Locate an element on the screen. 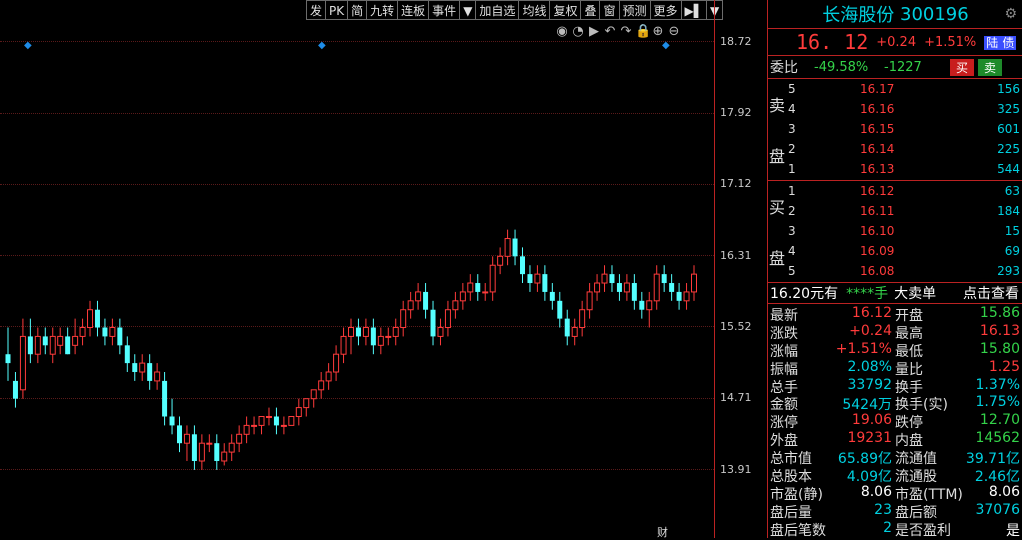 The width and height of the screenshot is (1022, 540). toolbar-button: 更多 is located at coordinates (665, 10).